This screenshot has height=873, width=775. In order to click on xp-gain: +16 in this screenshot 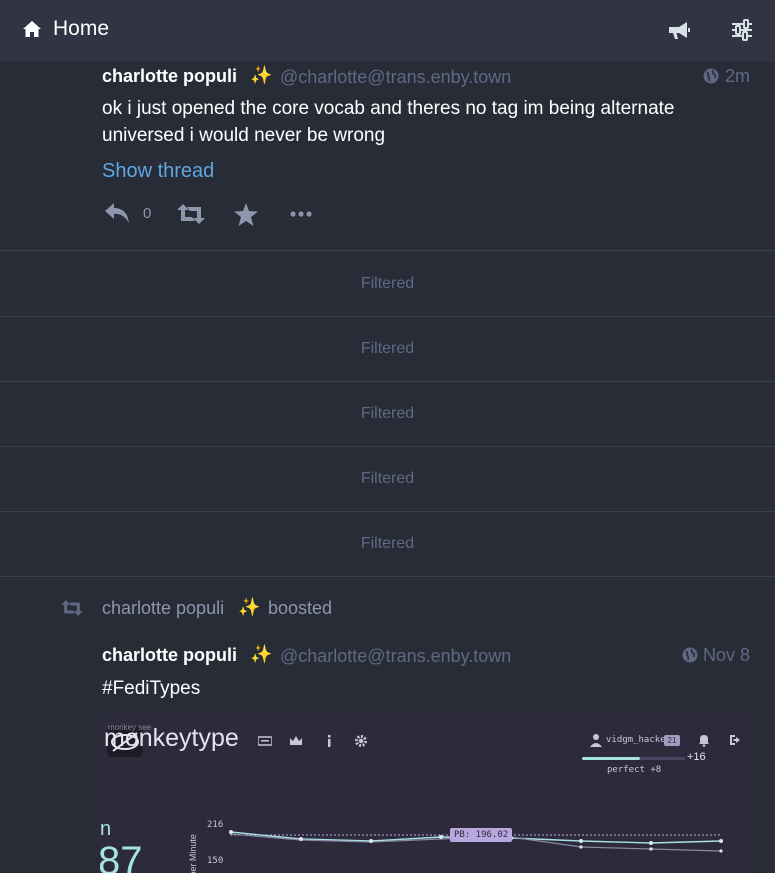, I will do `click(696, 757)`.